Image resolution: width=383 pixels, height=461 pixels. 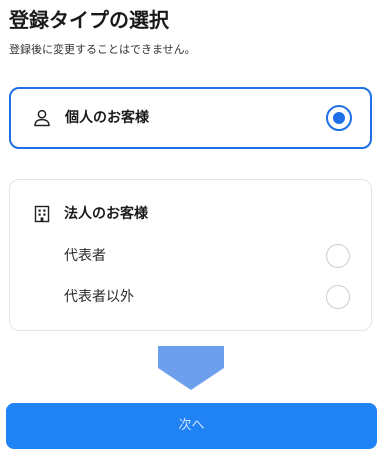 I want to click on page-title: 登録タイプの選択, so click(x=89, y=20).